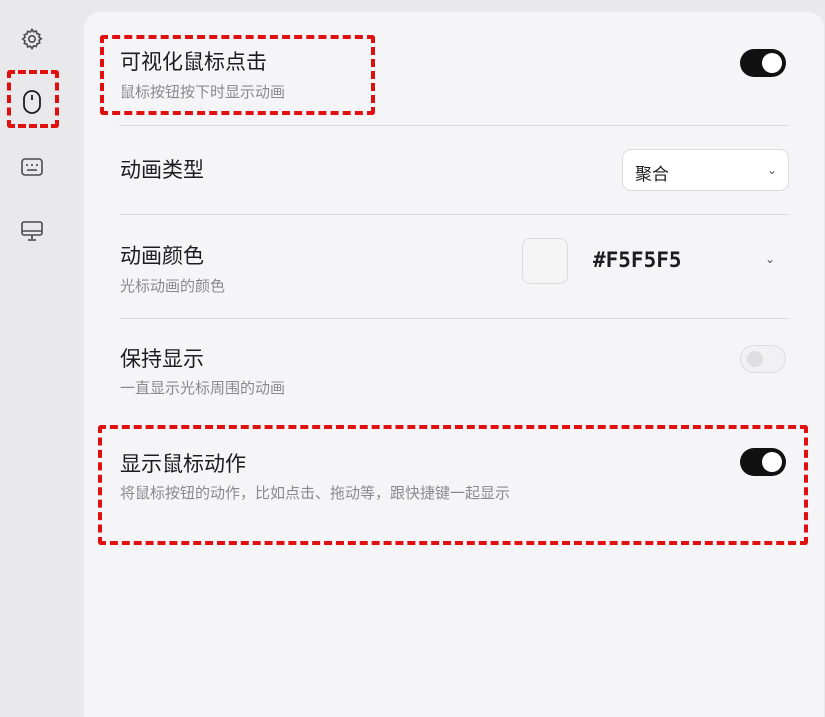  I want to click on animation-type-select: 聚合 ⌄, so click(705, 170).